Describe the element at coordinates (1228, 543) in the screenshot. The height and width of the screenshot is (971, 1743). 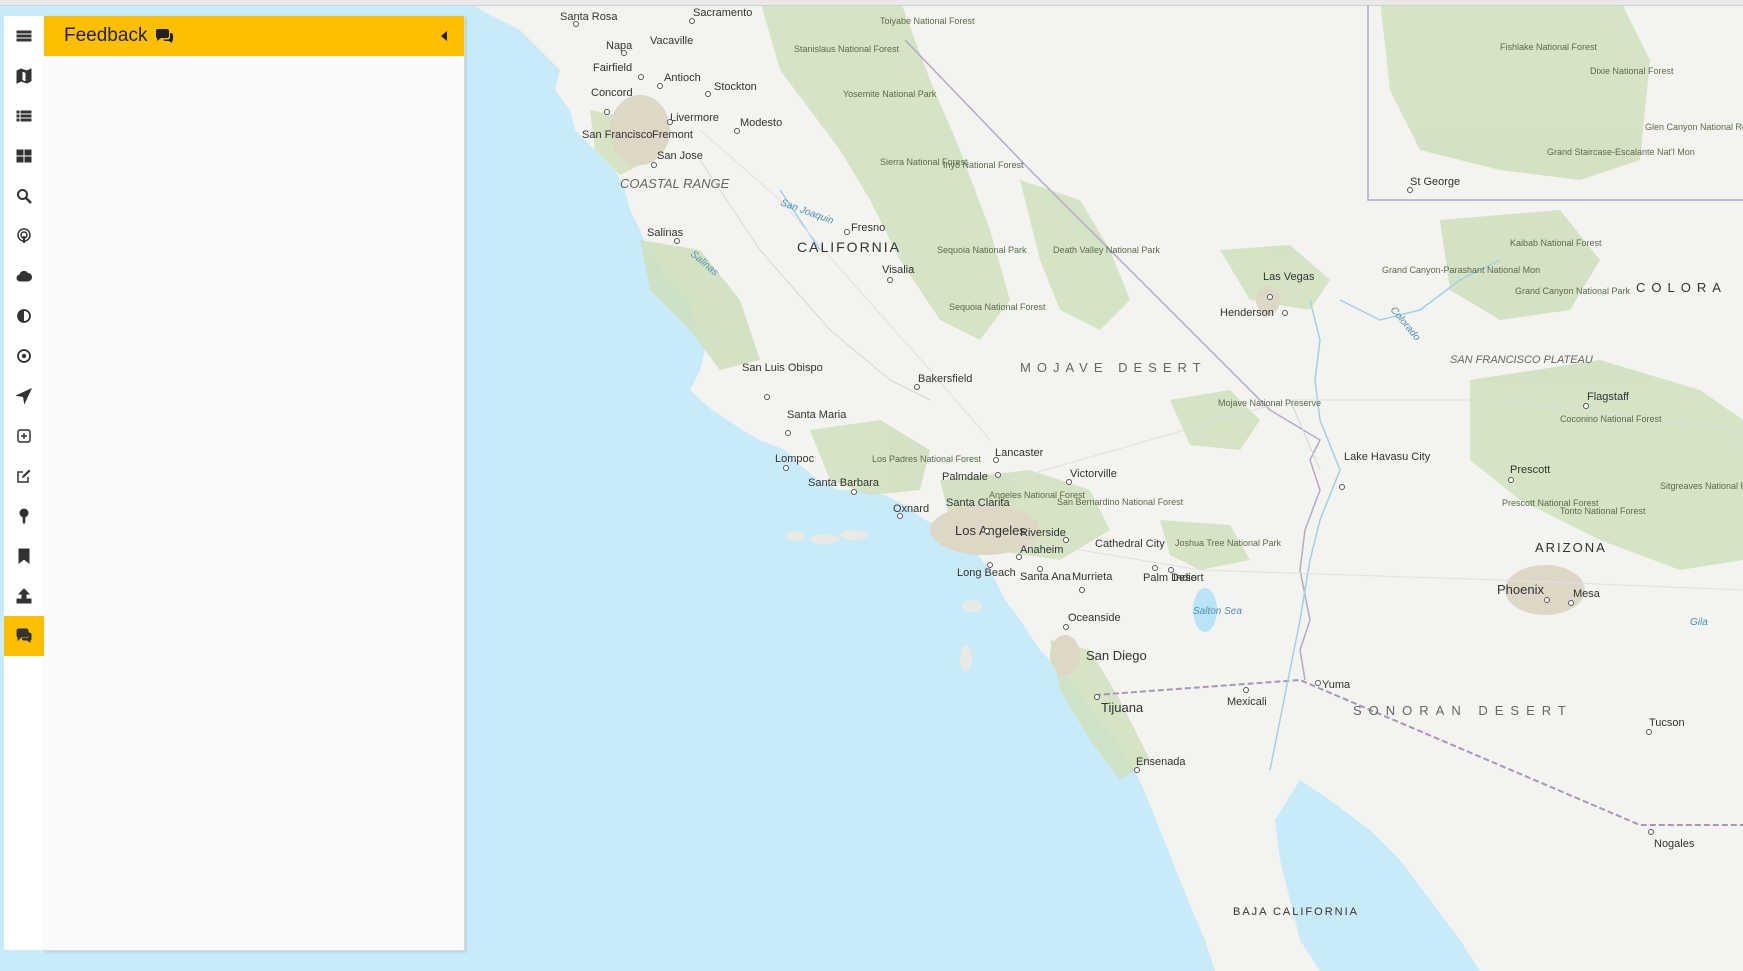
I see `park-label: Joshua Tree National Park` at that location.